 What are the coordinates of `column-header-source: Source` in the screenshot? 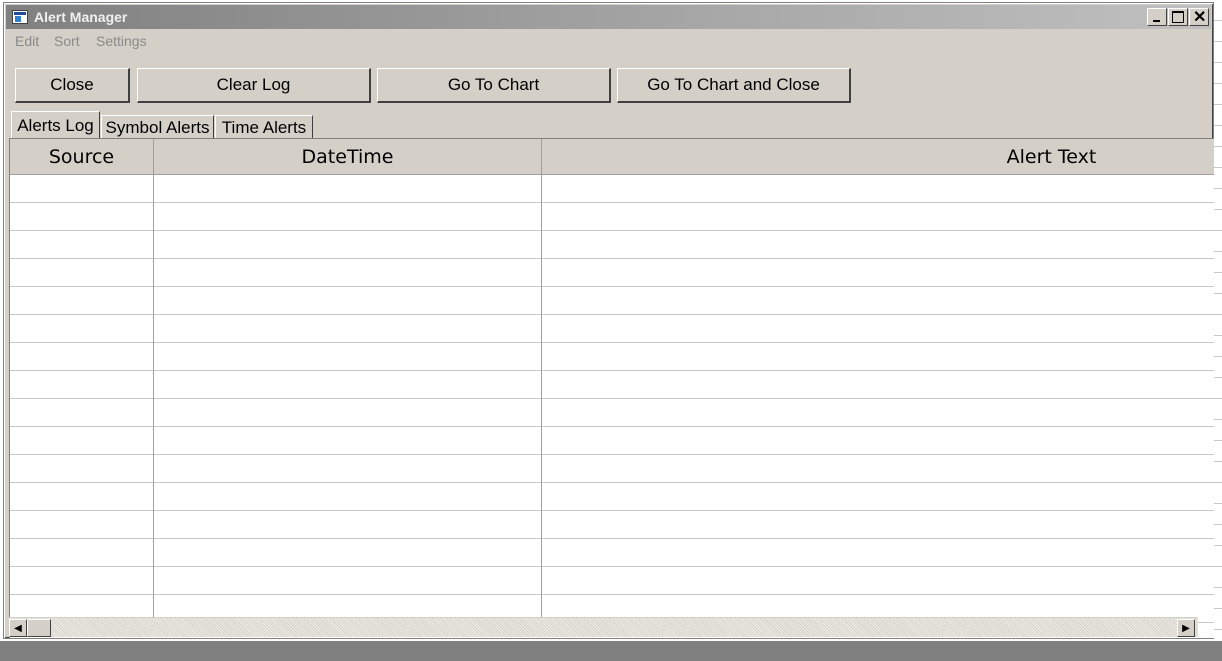 It's located at (82, 156).